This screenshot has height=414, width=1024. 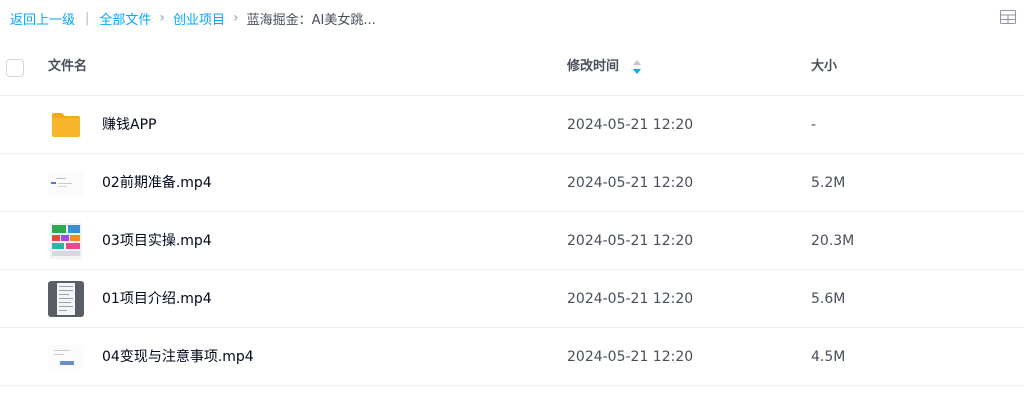 What do you see at coordinates (512, 357) in the screenshot?
I see `table-row: 04变现与注意事项.mp4 2024-05-21 12:20 4.5M` at bounding box center [512, 357].